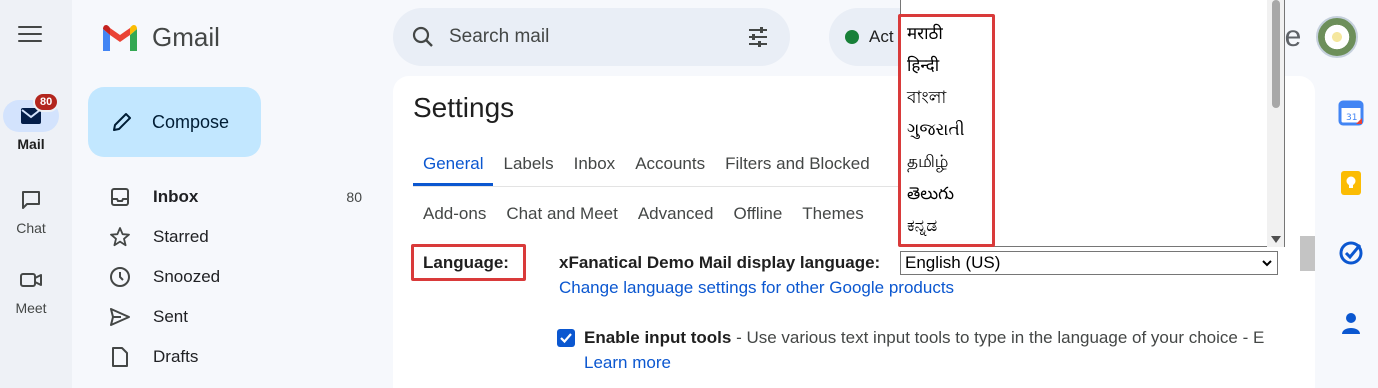 The image size is (1378, 388). Describe the element at coordinates (584, 37) in the screenshot. I see `search-input` at that location.